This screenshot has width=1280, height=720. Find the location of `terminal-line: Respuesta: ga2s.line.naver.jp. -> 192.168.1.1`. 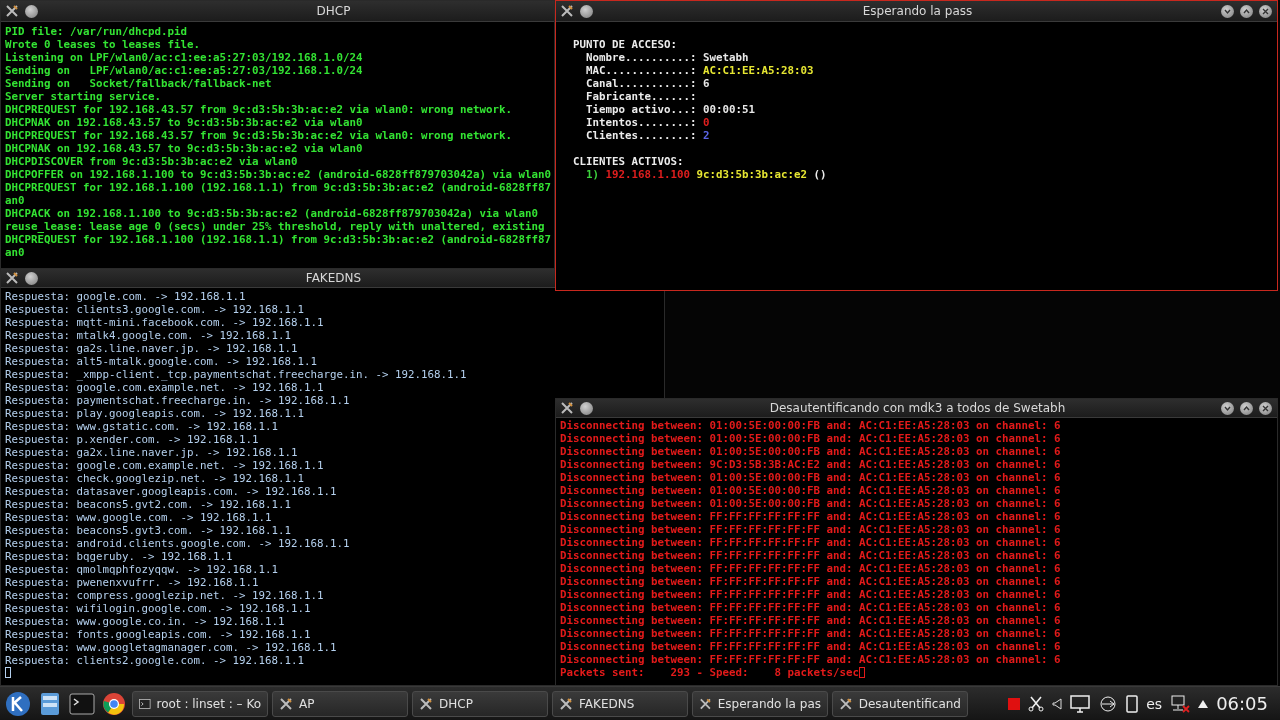

terminal-line: Respuesta: ga2s.line.naver.jp. -> 192.168.1.1 is located at coordinates (151, 348).